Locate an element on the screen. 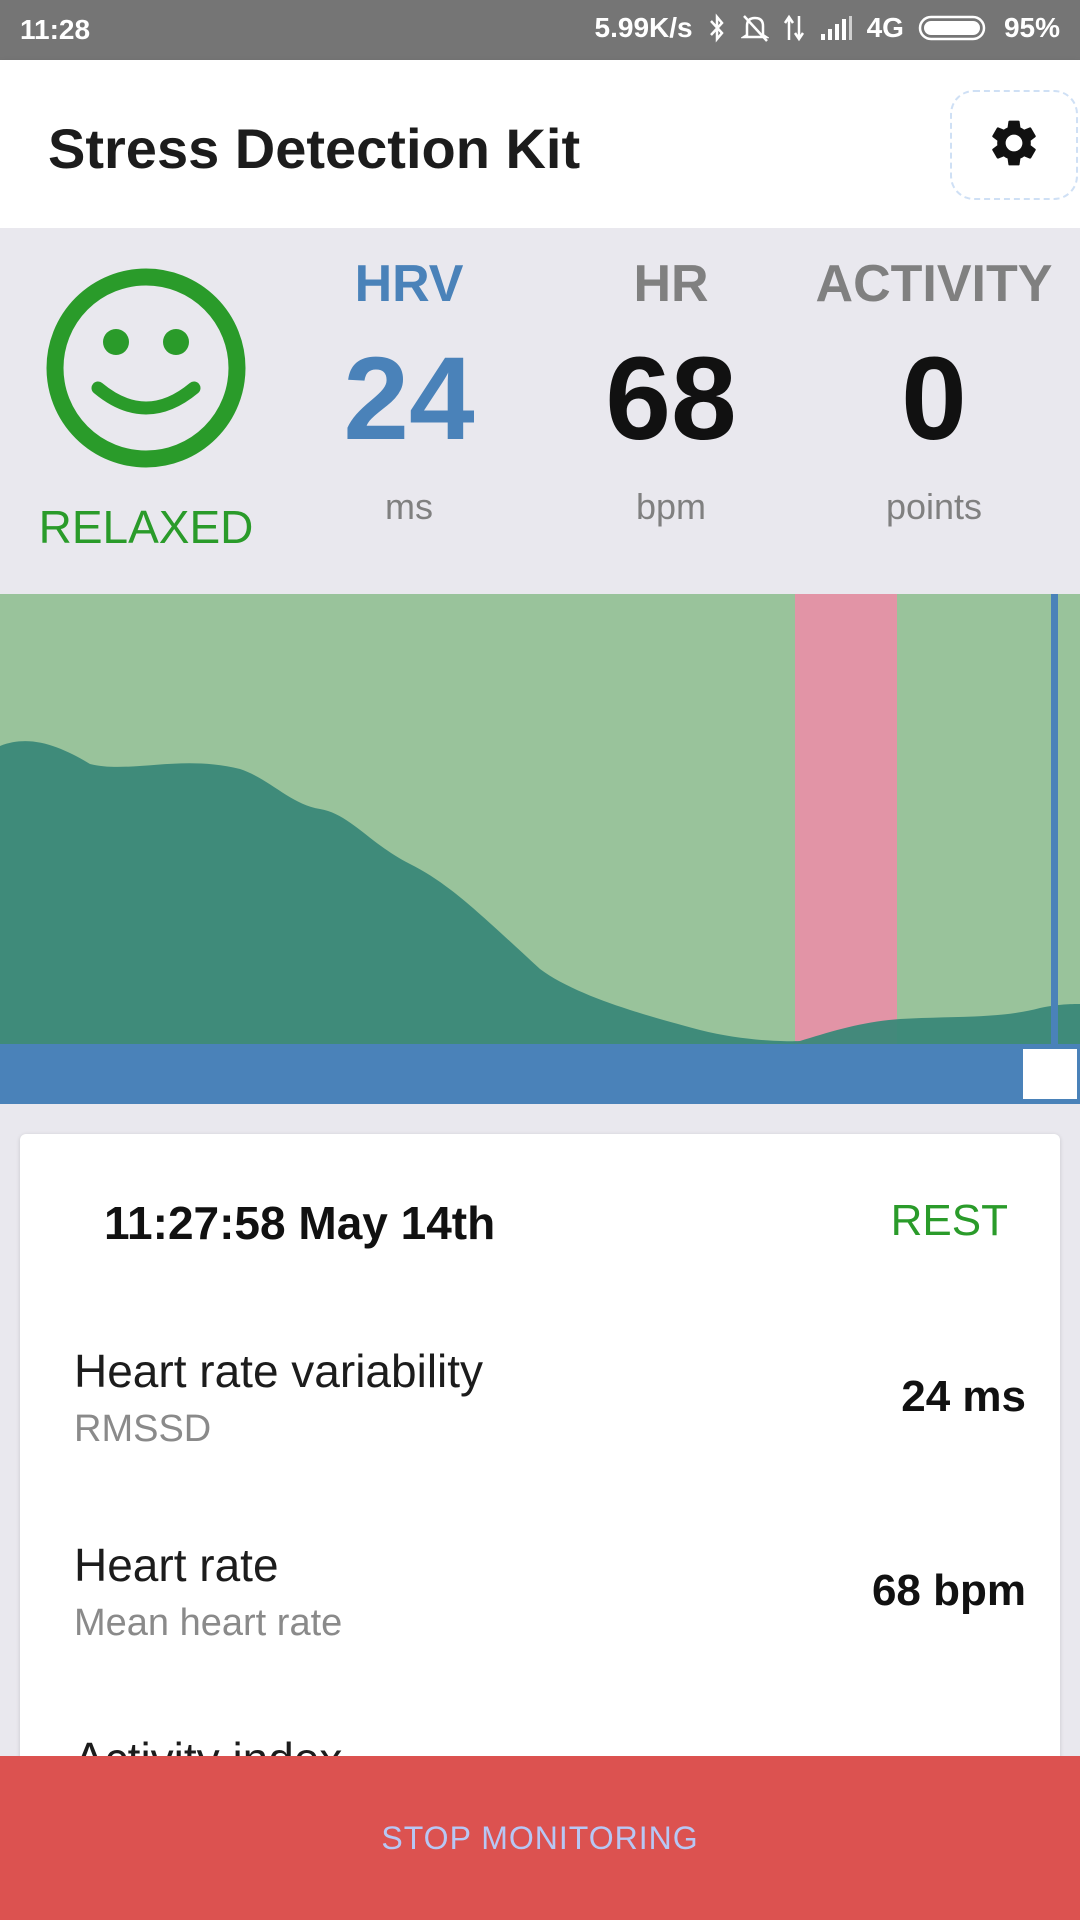  bell-off-icon is located at coordinates (754, 28).